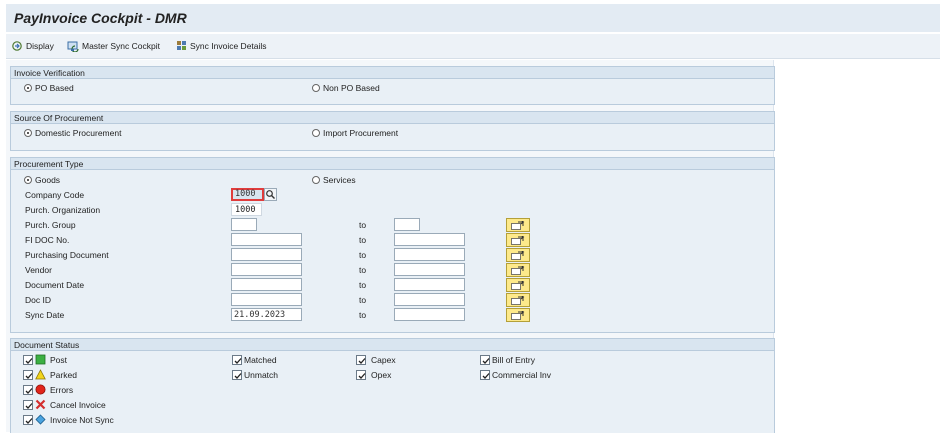 This screenshot has height=433, width=940. I want to click on purch-group-from-input, so click(244, 224).